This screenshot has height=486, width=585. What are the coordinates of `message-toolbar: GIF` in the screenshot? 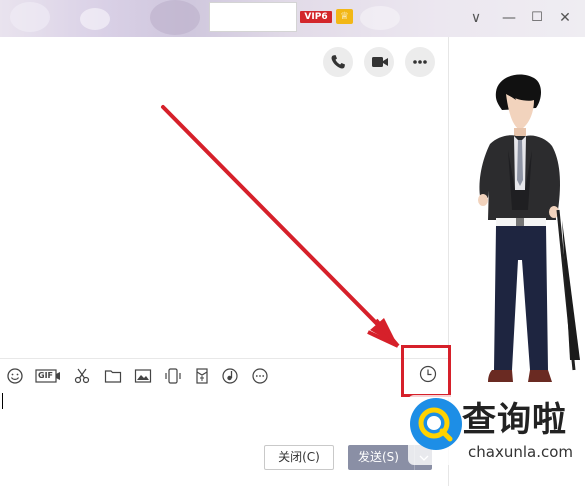 It's located at (224, 375).